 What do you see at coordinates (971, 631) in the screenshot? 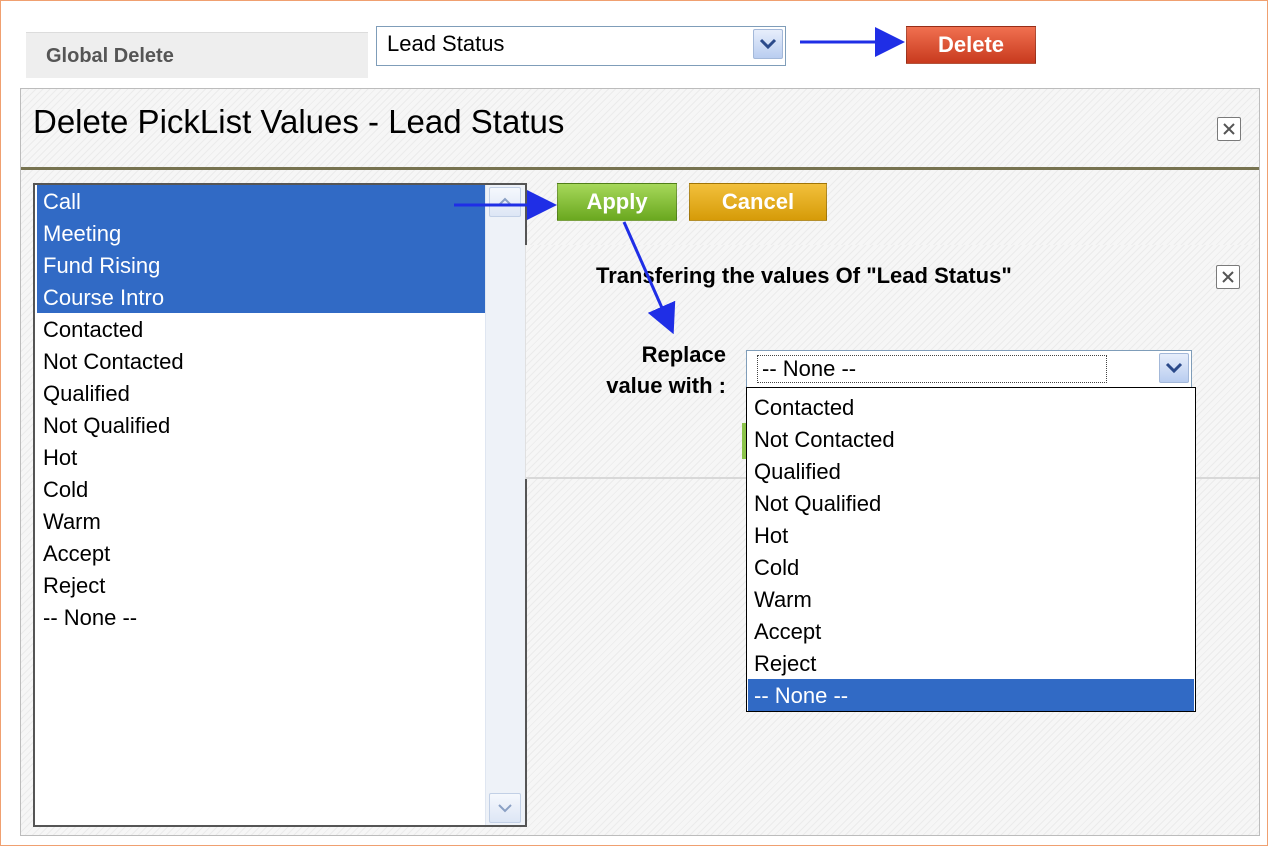
I see `dropdown-option: Accept` at bounding box center [971, 631].